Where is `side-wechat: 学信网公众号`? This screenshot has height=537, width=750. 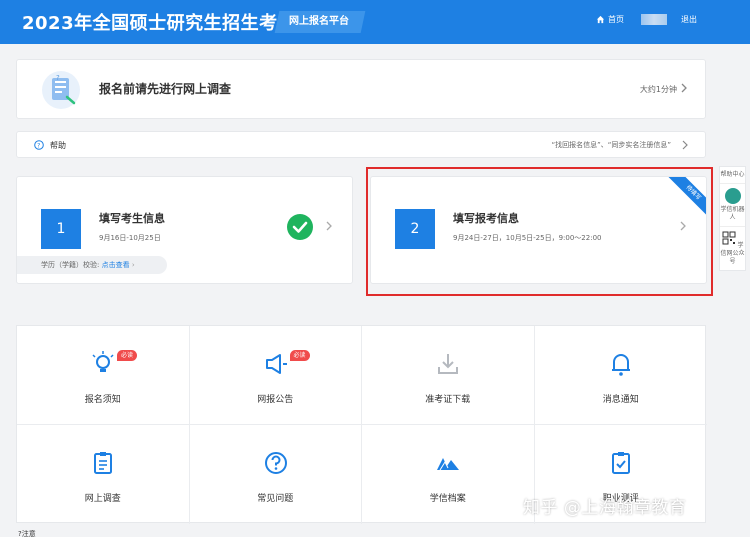
side-wechat: 学信网公众号 is located at coordinates (732, 248).